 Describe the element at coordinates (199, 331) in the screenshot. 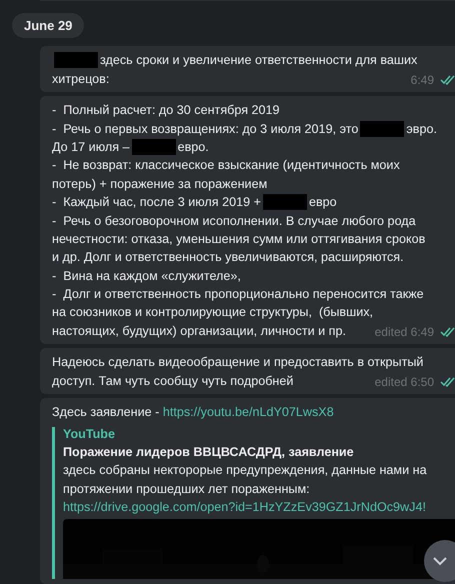

I see `message-text: настоящих, будущих) организации, личности и пр.` at that location.